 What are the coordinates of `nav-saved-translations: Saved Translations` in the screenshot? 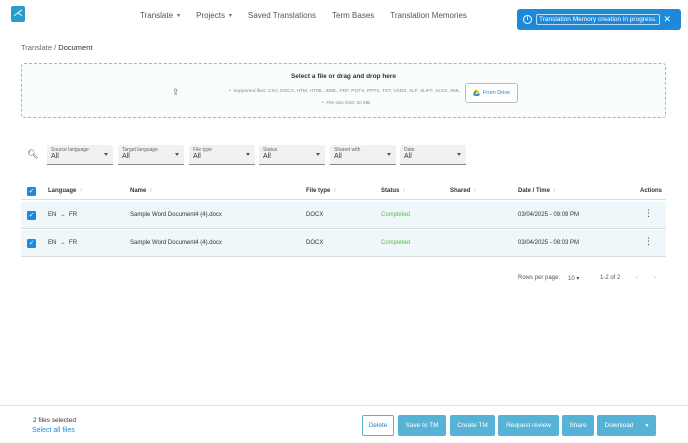 It's located at (282, 15).